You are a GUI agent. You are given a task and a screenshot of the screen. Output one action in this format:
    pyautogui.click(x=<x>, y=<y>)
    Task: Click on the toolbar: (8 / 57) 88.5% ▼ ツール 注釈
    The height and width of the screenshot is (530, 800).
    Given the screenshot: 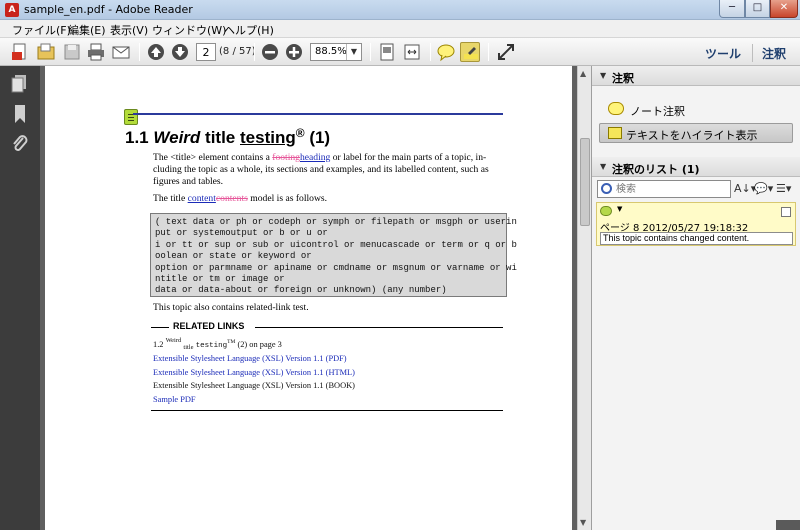 What is the action you would take?
    pyautogui.click(x=400, y=52)
    